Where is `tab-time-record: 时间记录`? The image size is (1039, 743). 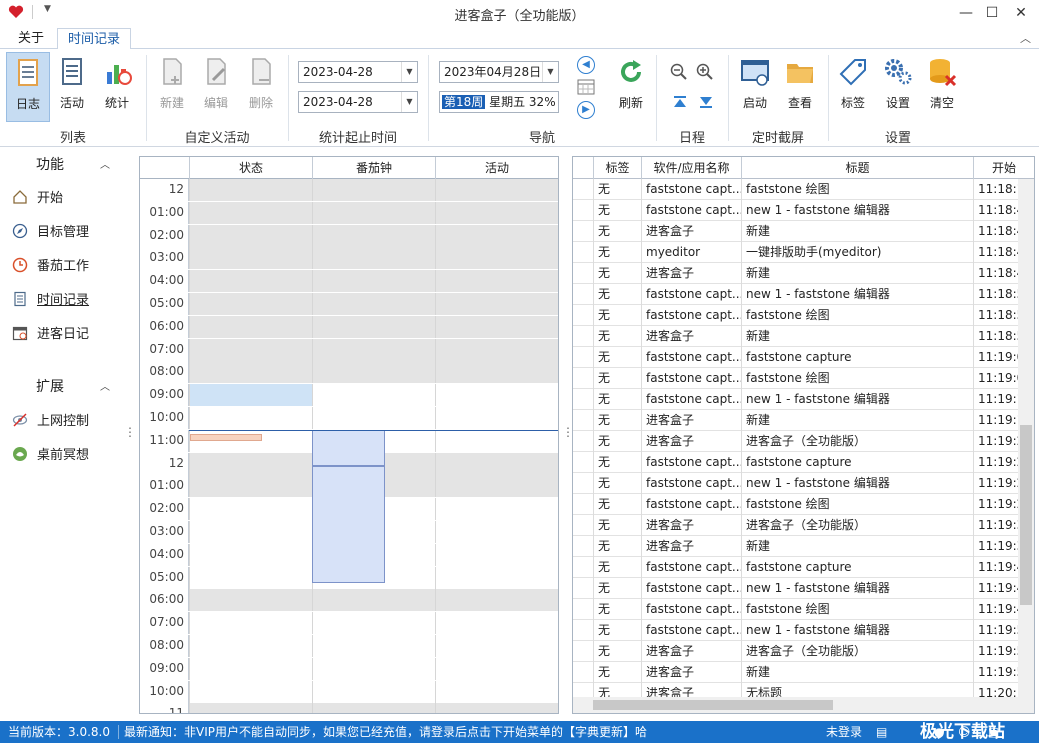
tab-time-record: 时间记录 is located at coordinates (94, 39).